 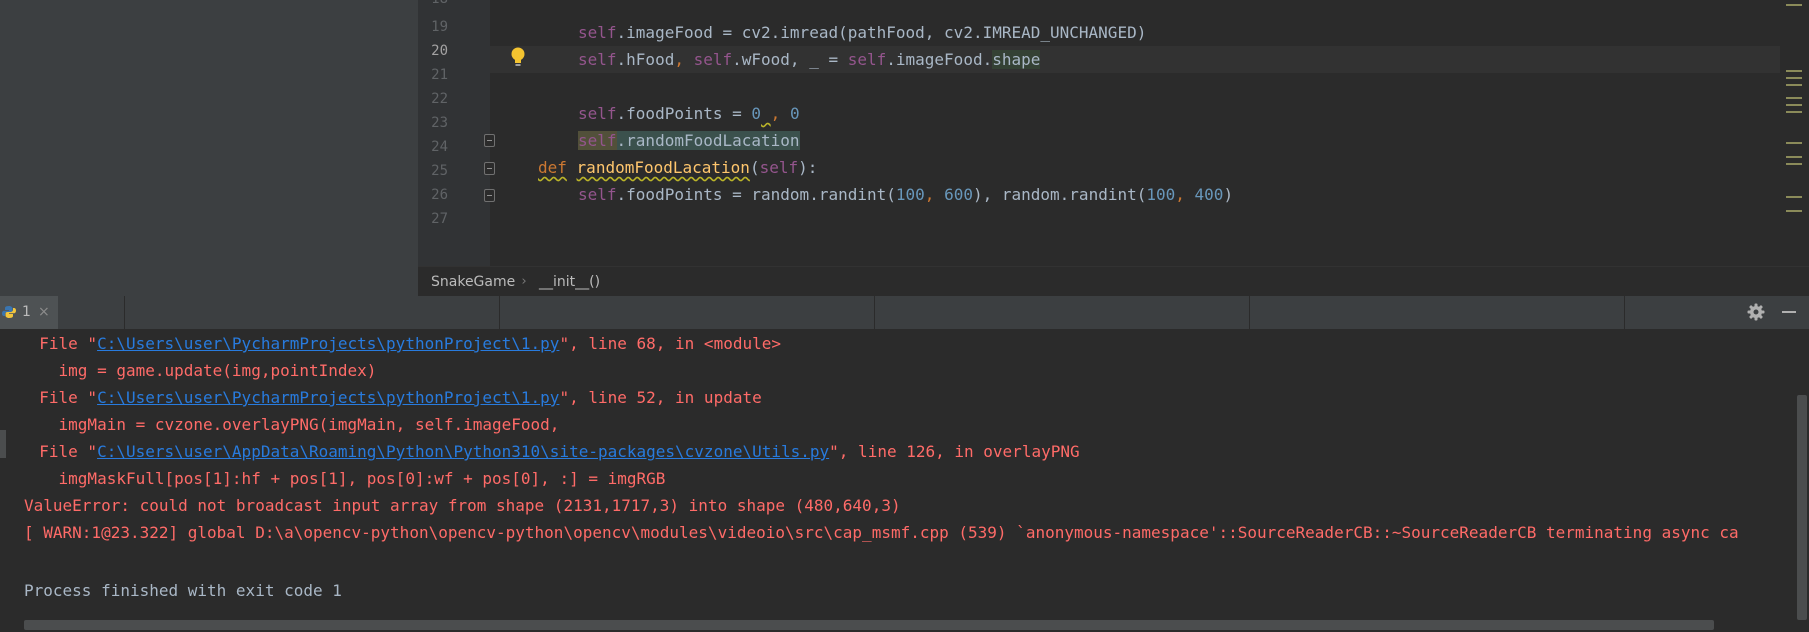 What do you see at coordinates (433, 6) in the screenshot?
I see `line-number: 18` at bounding box center [433, 6].